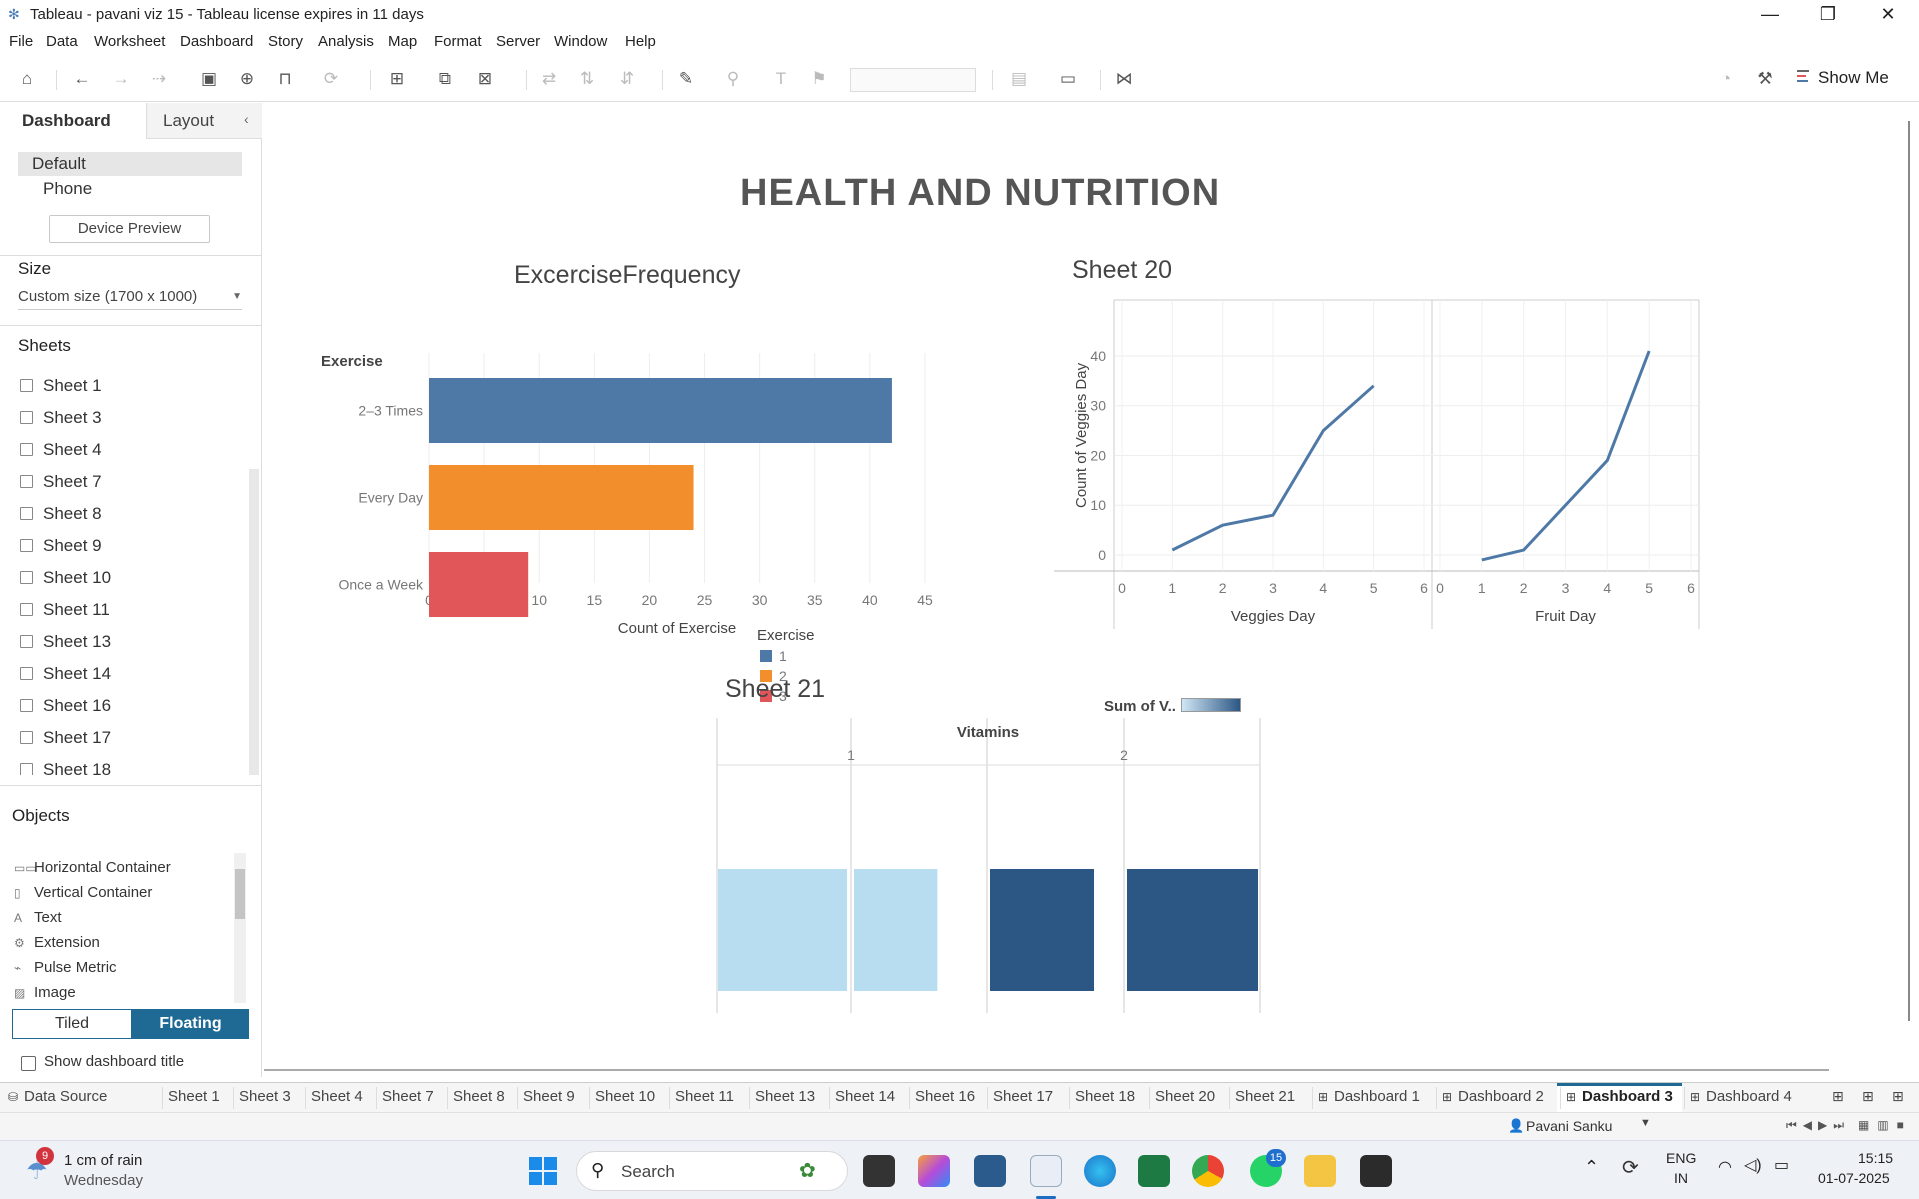  Describe the element at coordinates (65, 706) in the screenshot. I see `sheet-list-item: Sheet 16` at that location.